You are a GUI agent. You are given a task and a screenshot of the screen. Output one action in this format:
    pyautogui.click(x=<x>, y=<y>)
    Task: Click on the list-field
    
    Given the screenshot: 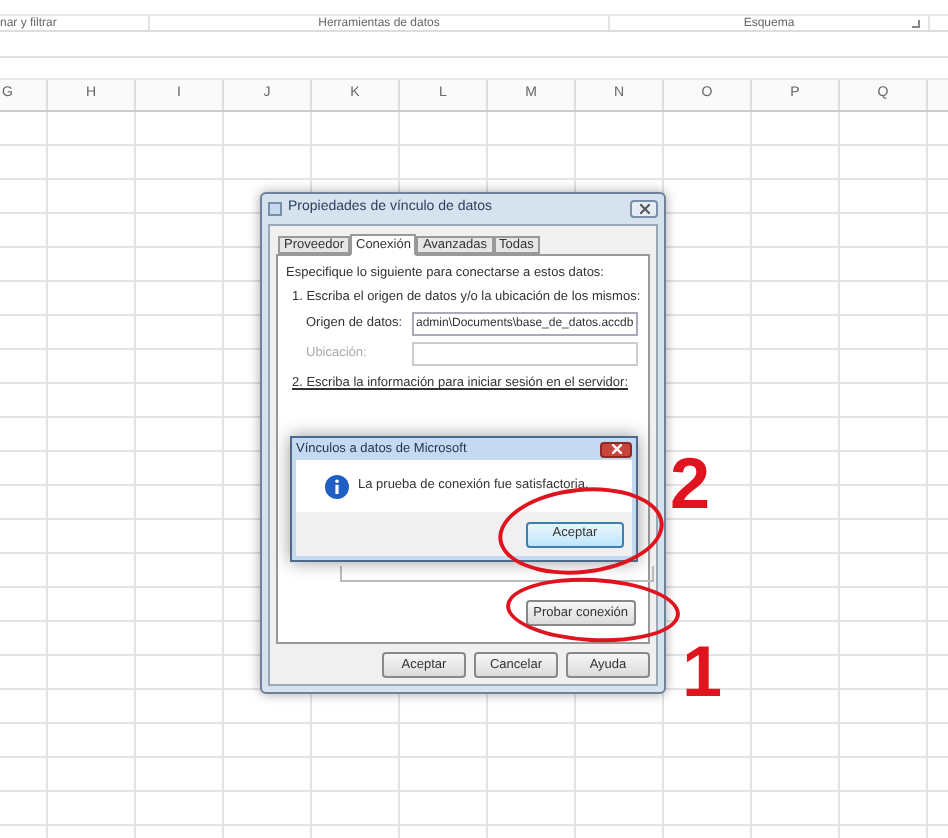 What is the action you would take?
    pyautogui.click(x=497, y=574)
    